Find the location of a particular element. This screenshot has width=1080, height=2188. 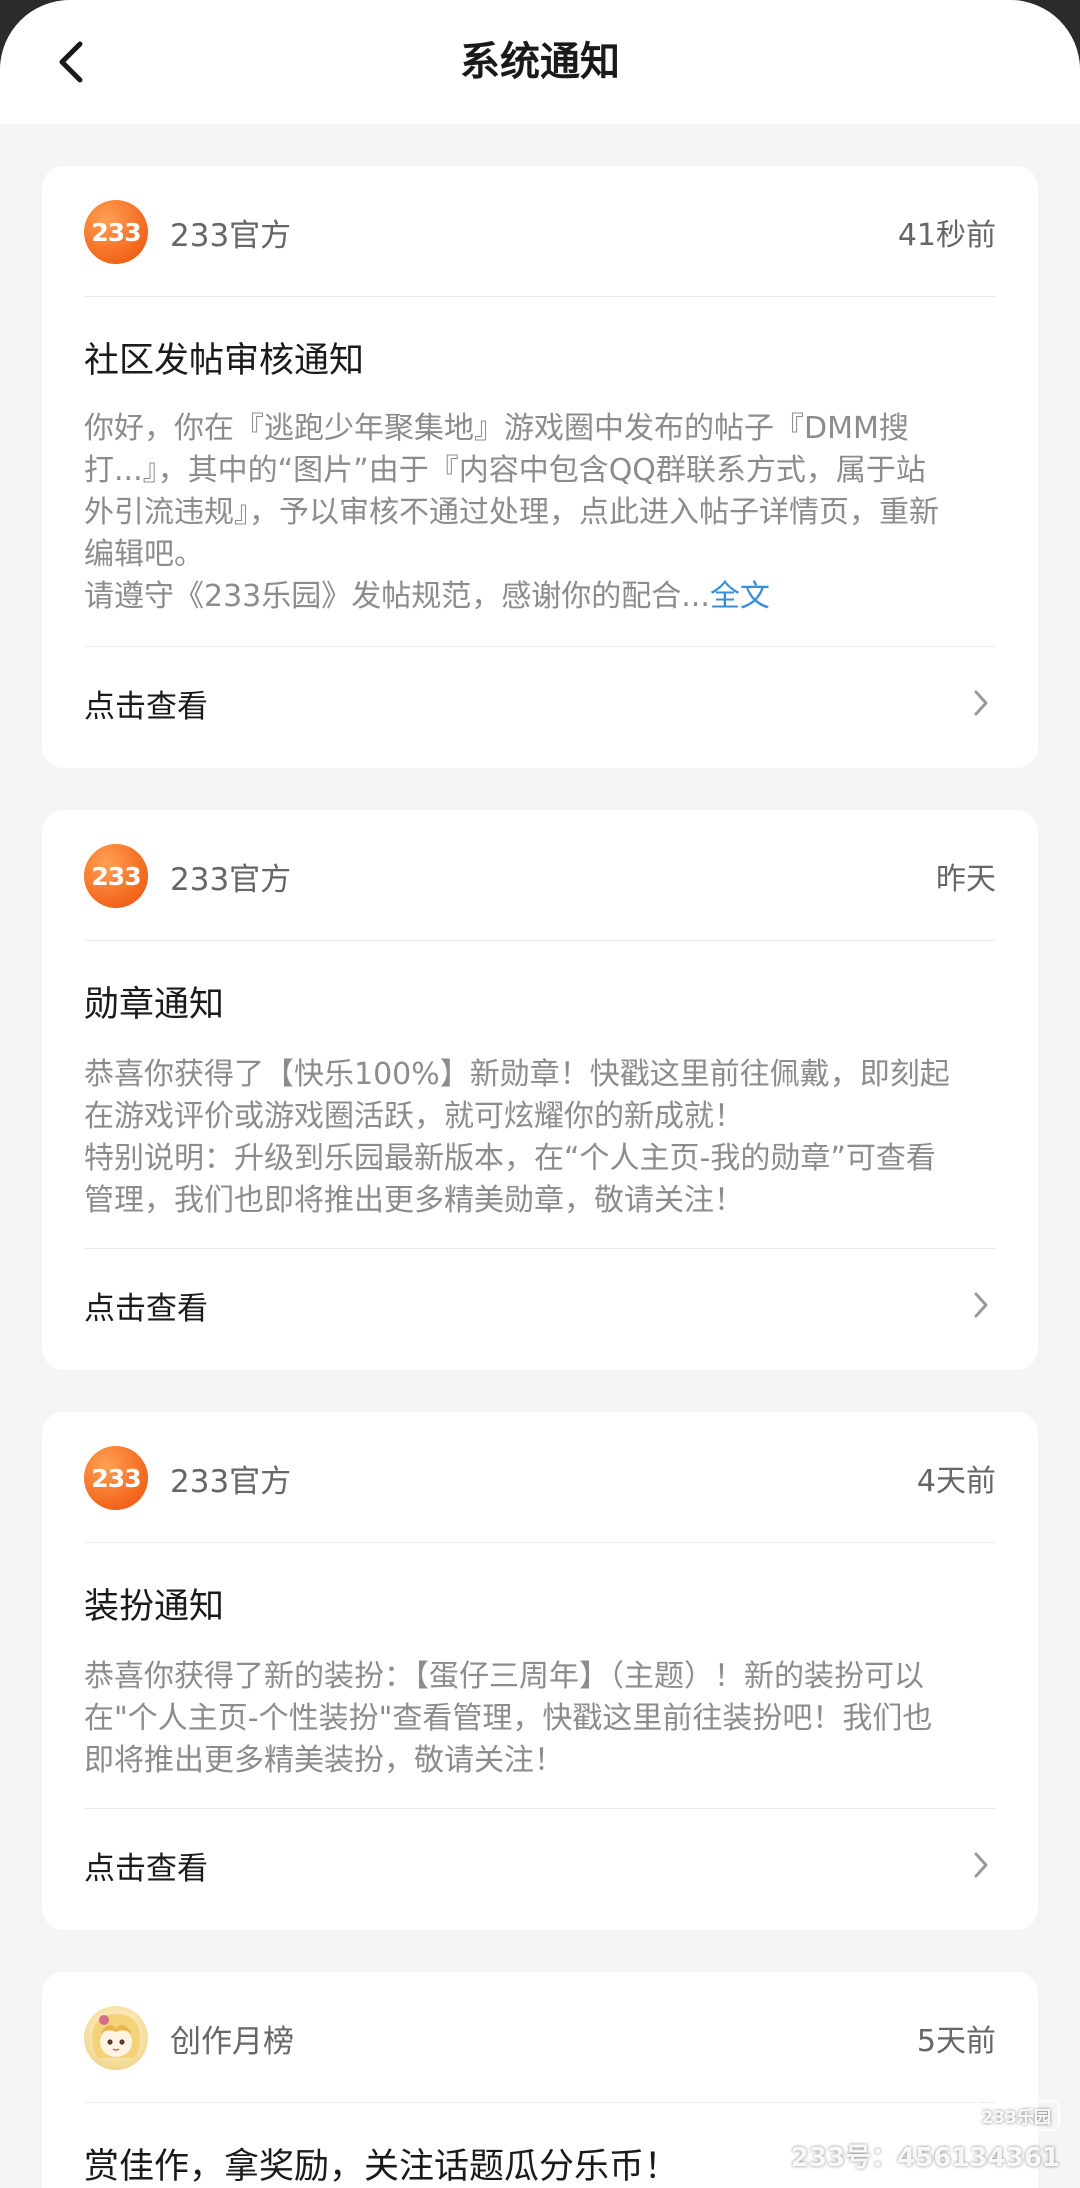

body-line: 恭喜你获得了【快乐100%】新勋章！快戳这里前往佩戴，即刻起 is located at coordinates (517, 1074).